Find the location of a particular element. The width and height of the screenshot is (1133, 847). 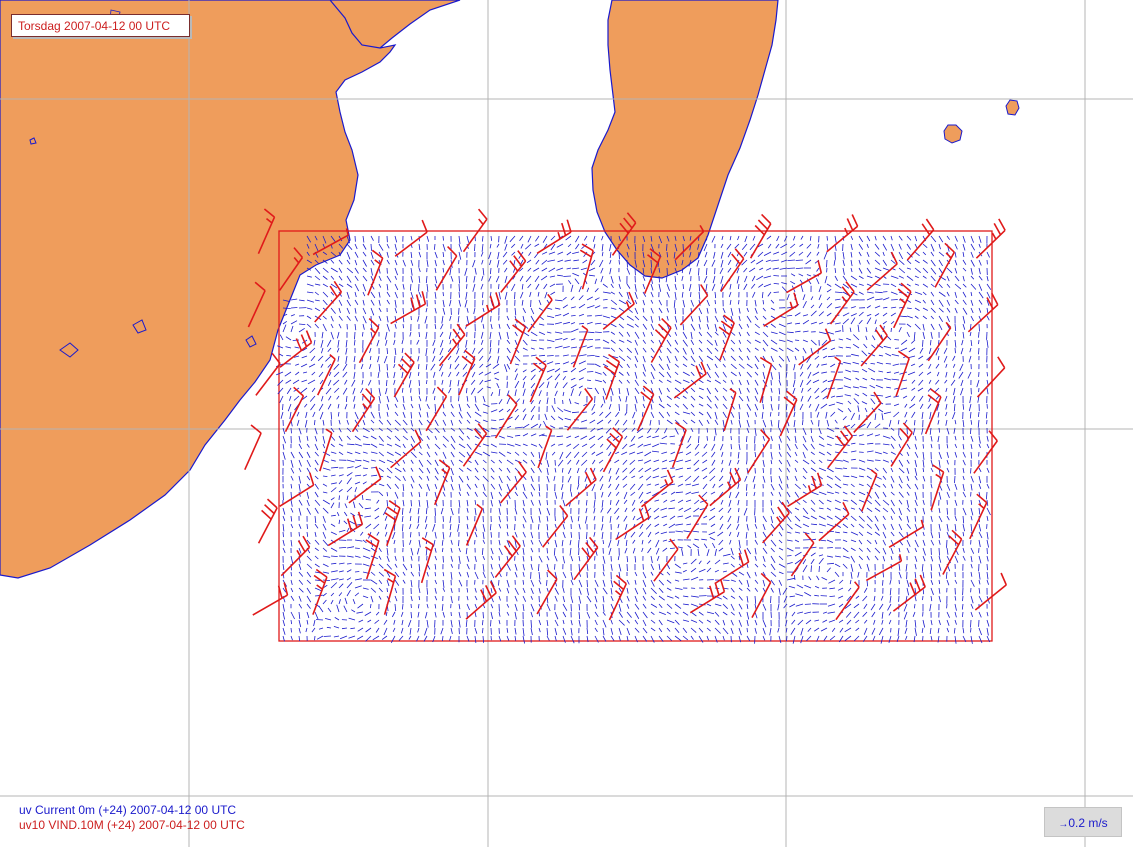

timestamp-label: Torsdag 2007-04-12 00 UTC is located at coordinates (100, 25).